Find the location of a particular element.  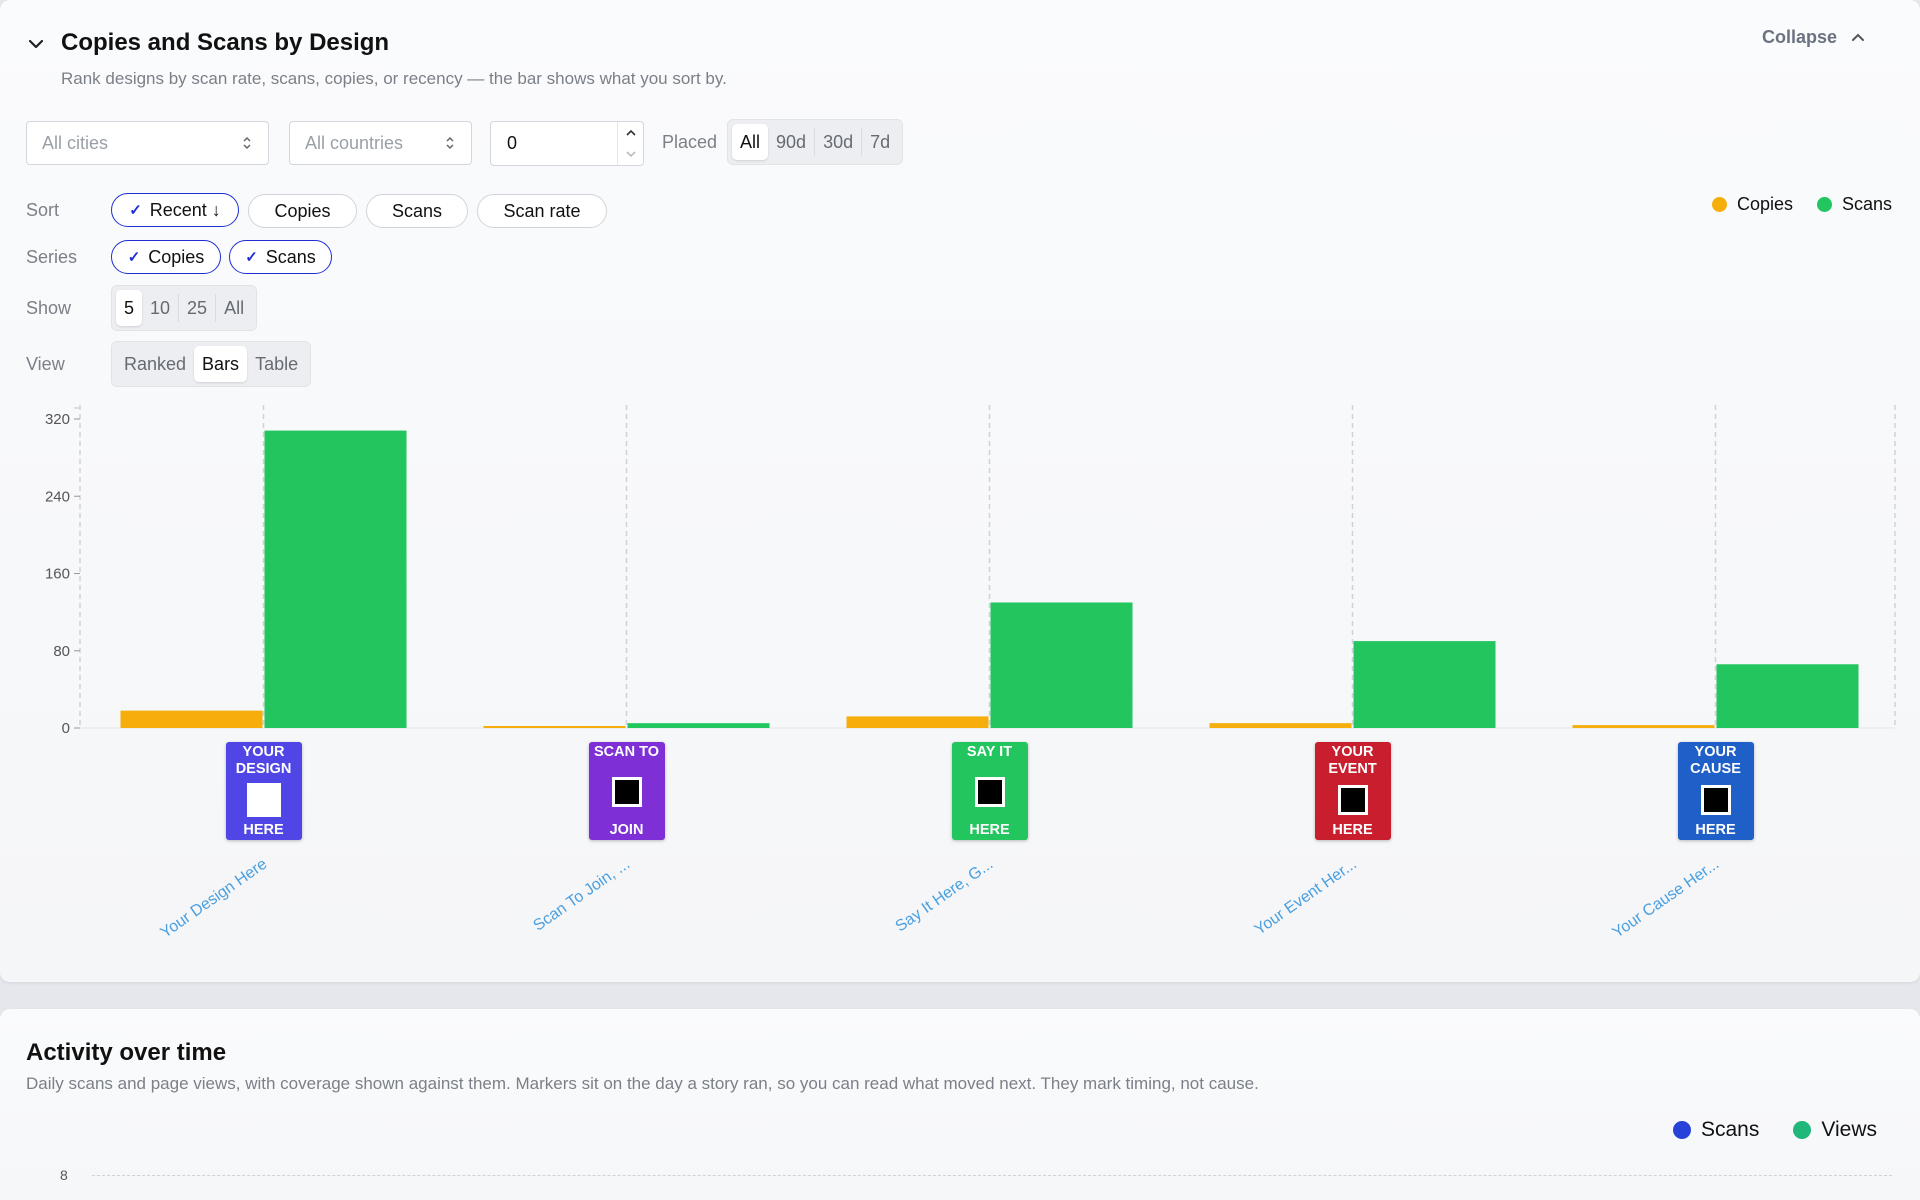

view-segmented: Ranked Bars Table is located at coordinates (211, 364).